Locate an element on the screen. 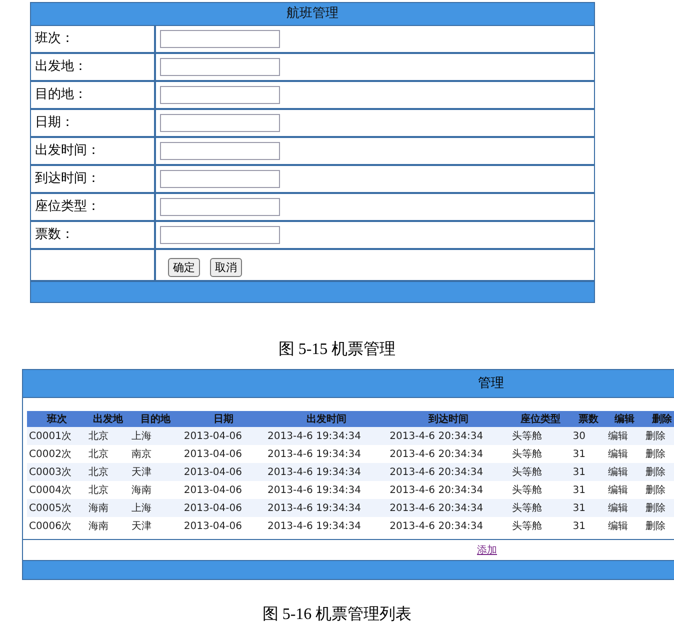 The width and height of the screenshot is (674, 631). field-label: 班次： is located at coordinates (93, 39).